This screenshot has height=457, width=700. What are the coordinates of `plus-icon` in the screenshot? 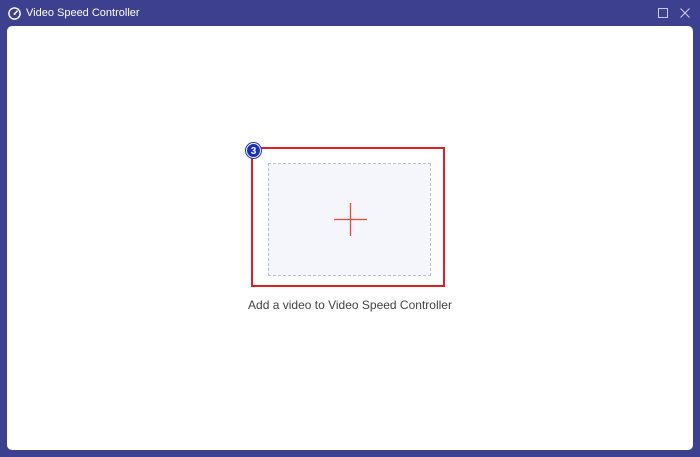 It's located at (350, 219).